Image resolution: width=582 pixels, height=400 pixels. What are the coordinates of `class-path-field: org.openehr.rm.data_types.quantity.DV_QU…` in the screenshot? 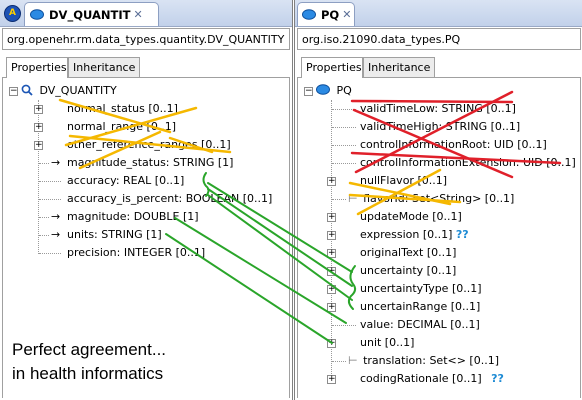 It's located at (146, 39).